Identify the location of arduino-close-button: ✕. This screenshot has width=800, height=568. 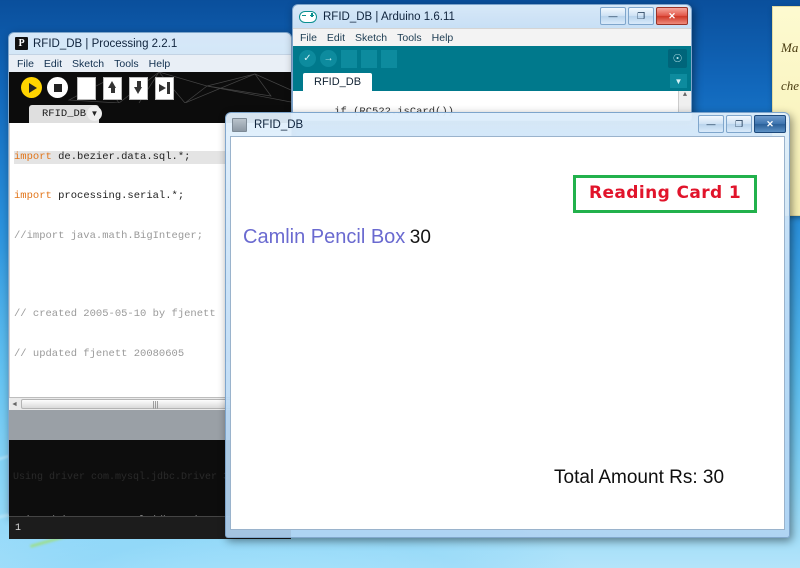
(672, 16).